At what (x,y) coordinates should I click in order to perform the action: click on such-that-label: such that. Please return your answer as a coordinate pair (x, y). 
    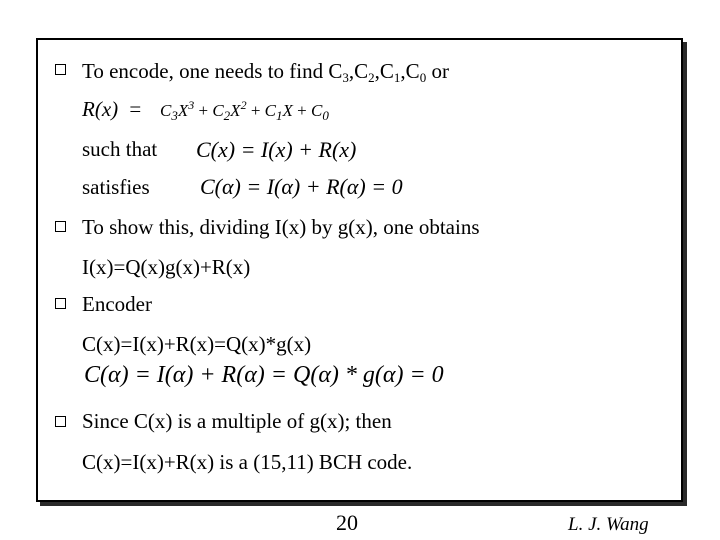
    Looking at the image, I should click on (120, 149).